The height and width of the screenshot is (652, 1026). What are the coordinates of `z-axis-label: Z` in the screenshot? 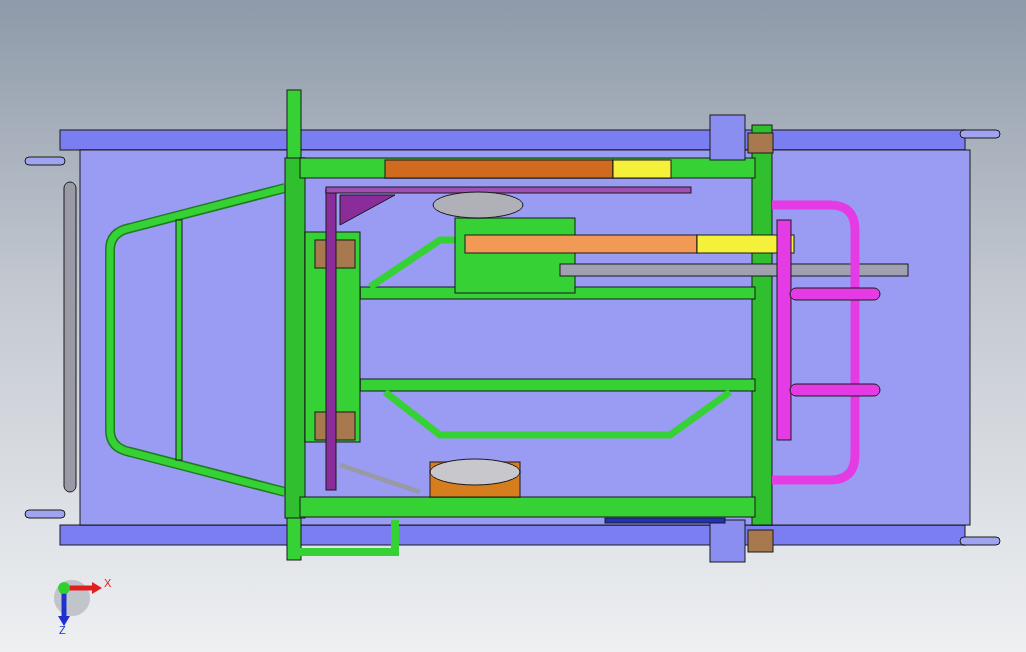 It's located at (62, 630).